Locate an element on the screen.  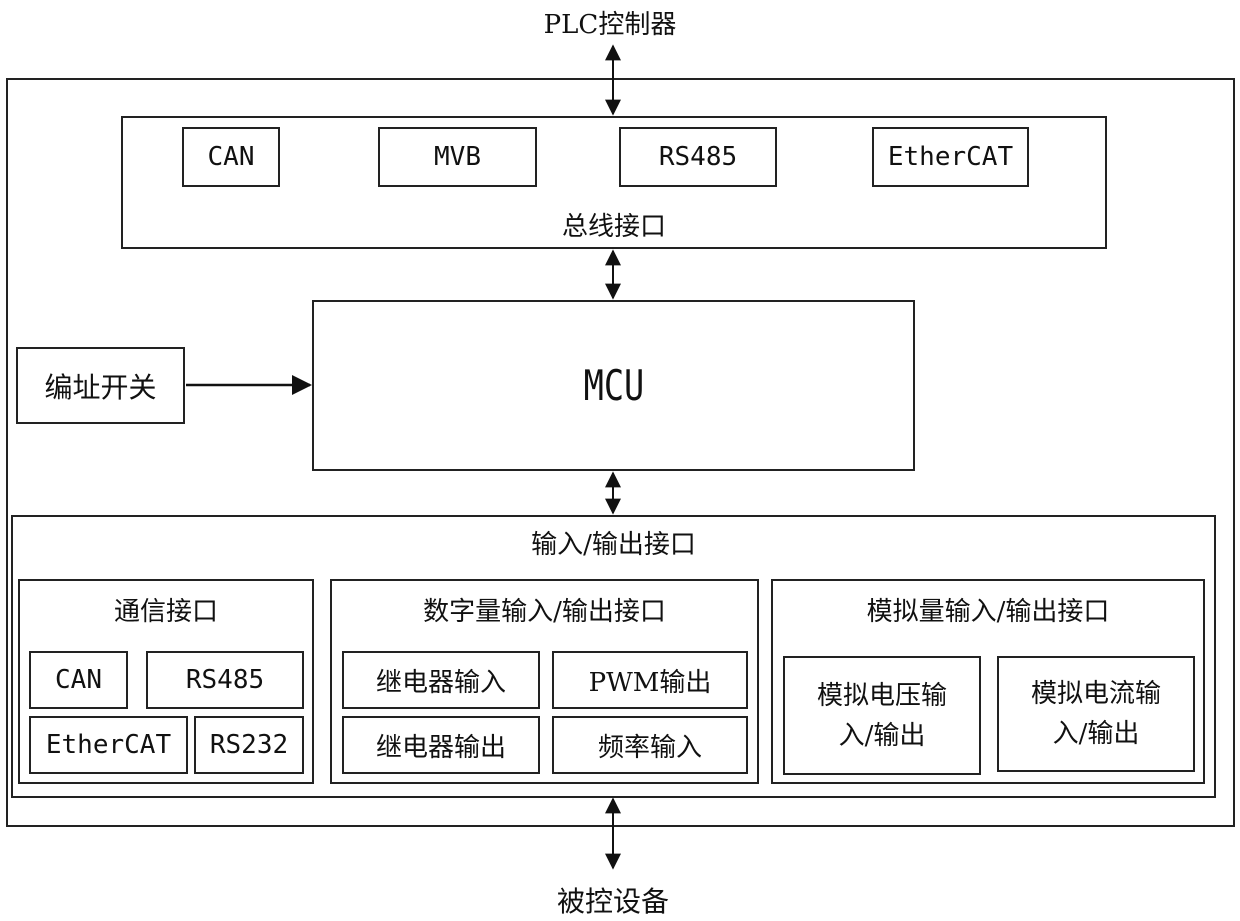
bus-interface-box: CAN MVB RS485 EtherCAT 总线接口 is located at coordinates (614, 182).